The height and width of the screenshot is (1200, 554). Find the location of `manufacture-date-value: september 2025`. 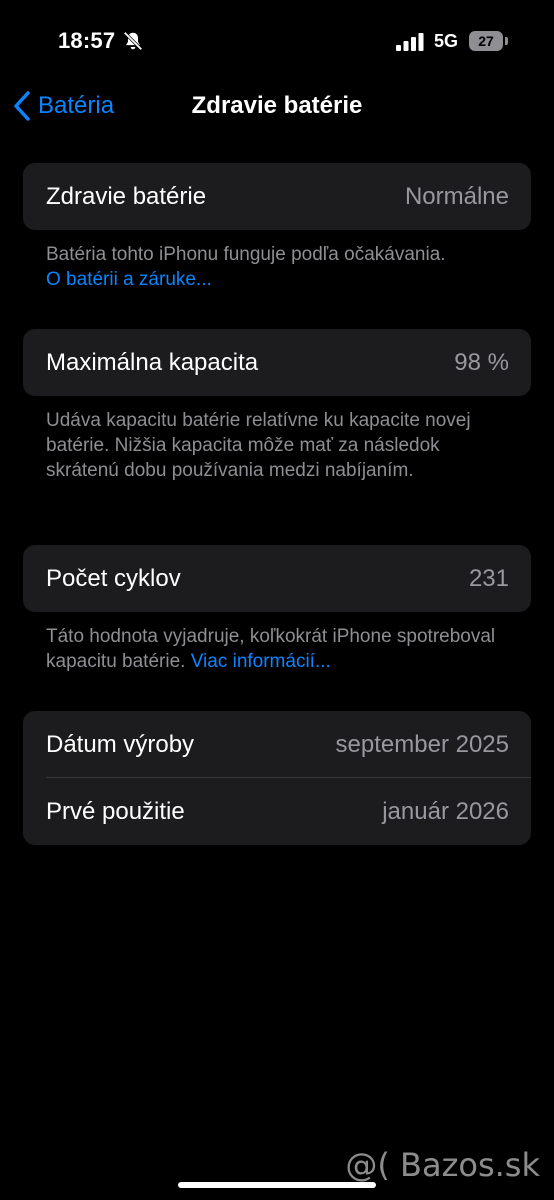

manufacture-date-value: september 2025 is located at coordinates (422, 744).